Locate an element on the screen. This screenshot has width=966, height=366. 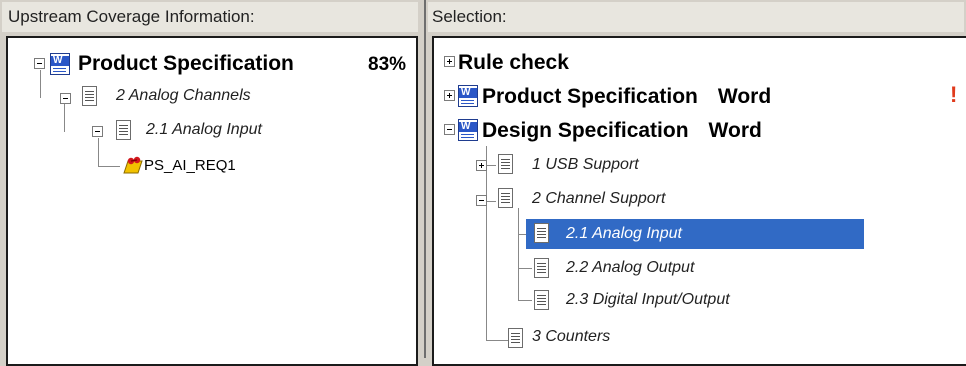
tree-item-2-3-digital-input-output: 2.3 Digital Input/Output is located at coordinates (648, 300).